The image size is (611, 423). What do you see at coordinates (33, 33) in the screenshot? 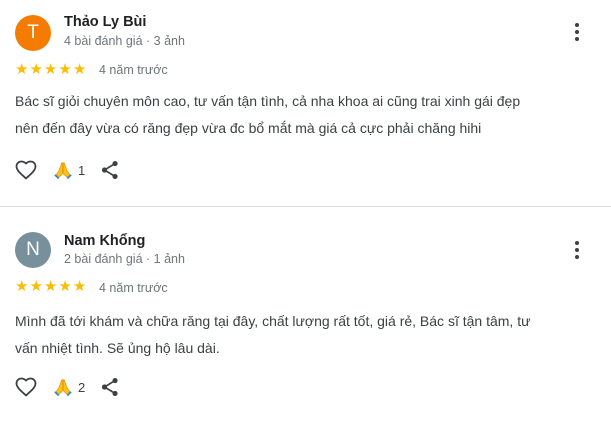
I see `avatar: T` at bounding box center [33, 33].